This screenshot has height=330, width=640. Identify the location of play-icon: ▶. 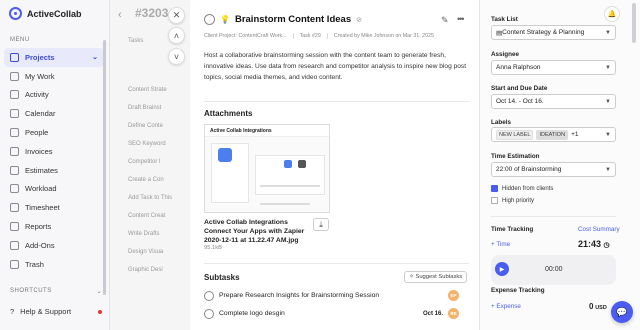
(502, 269).